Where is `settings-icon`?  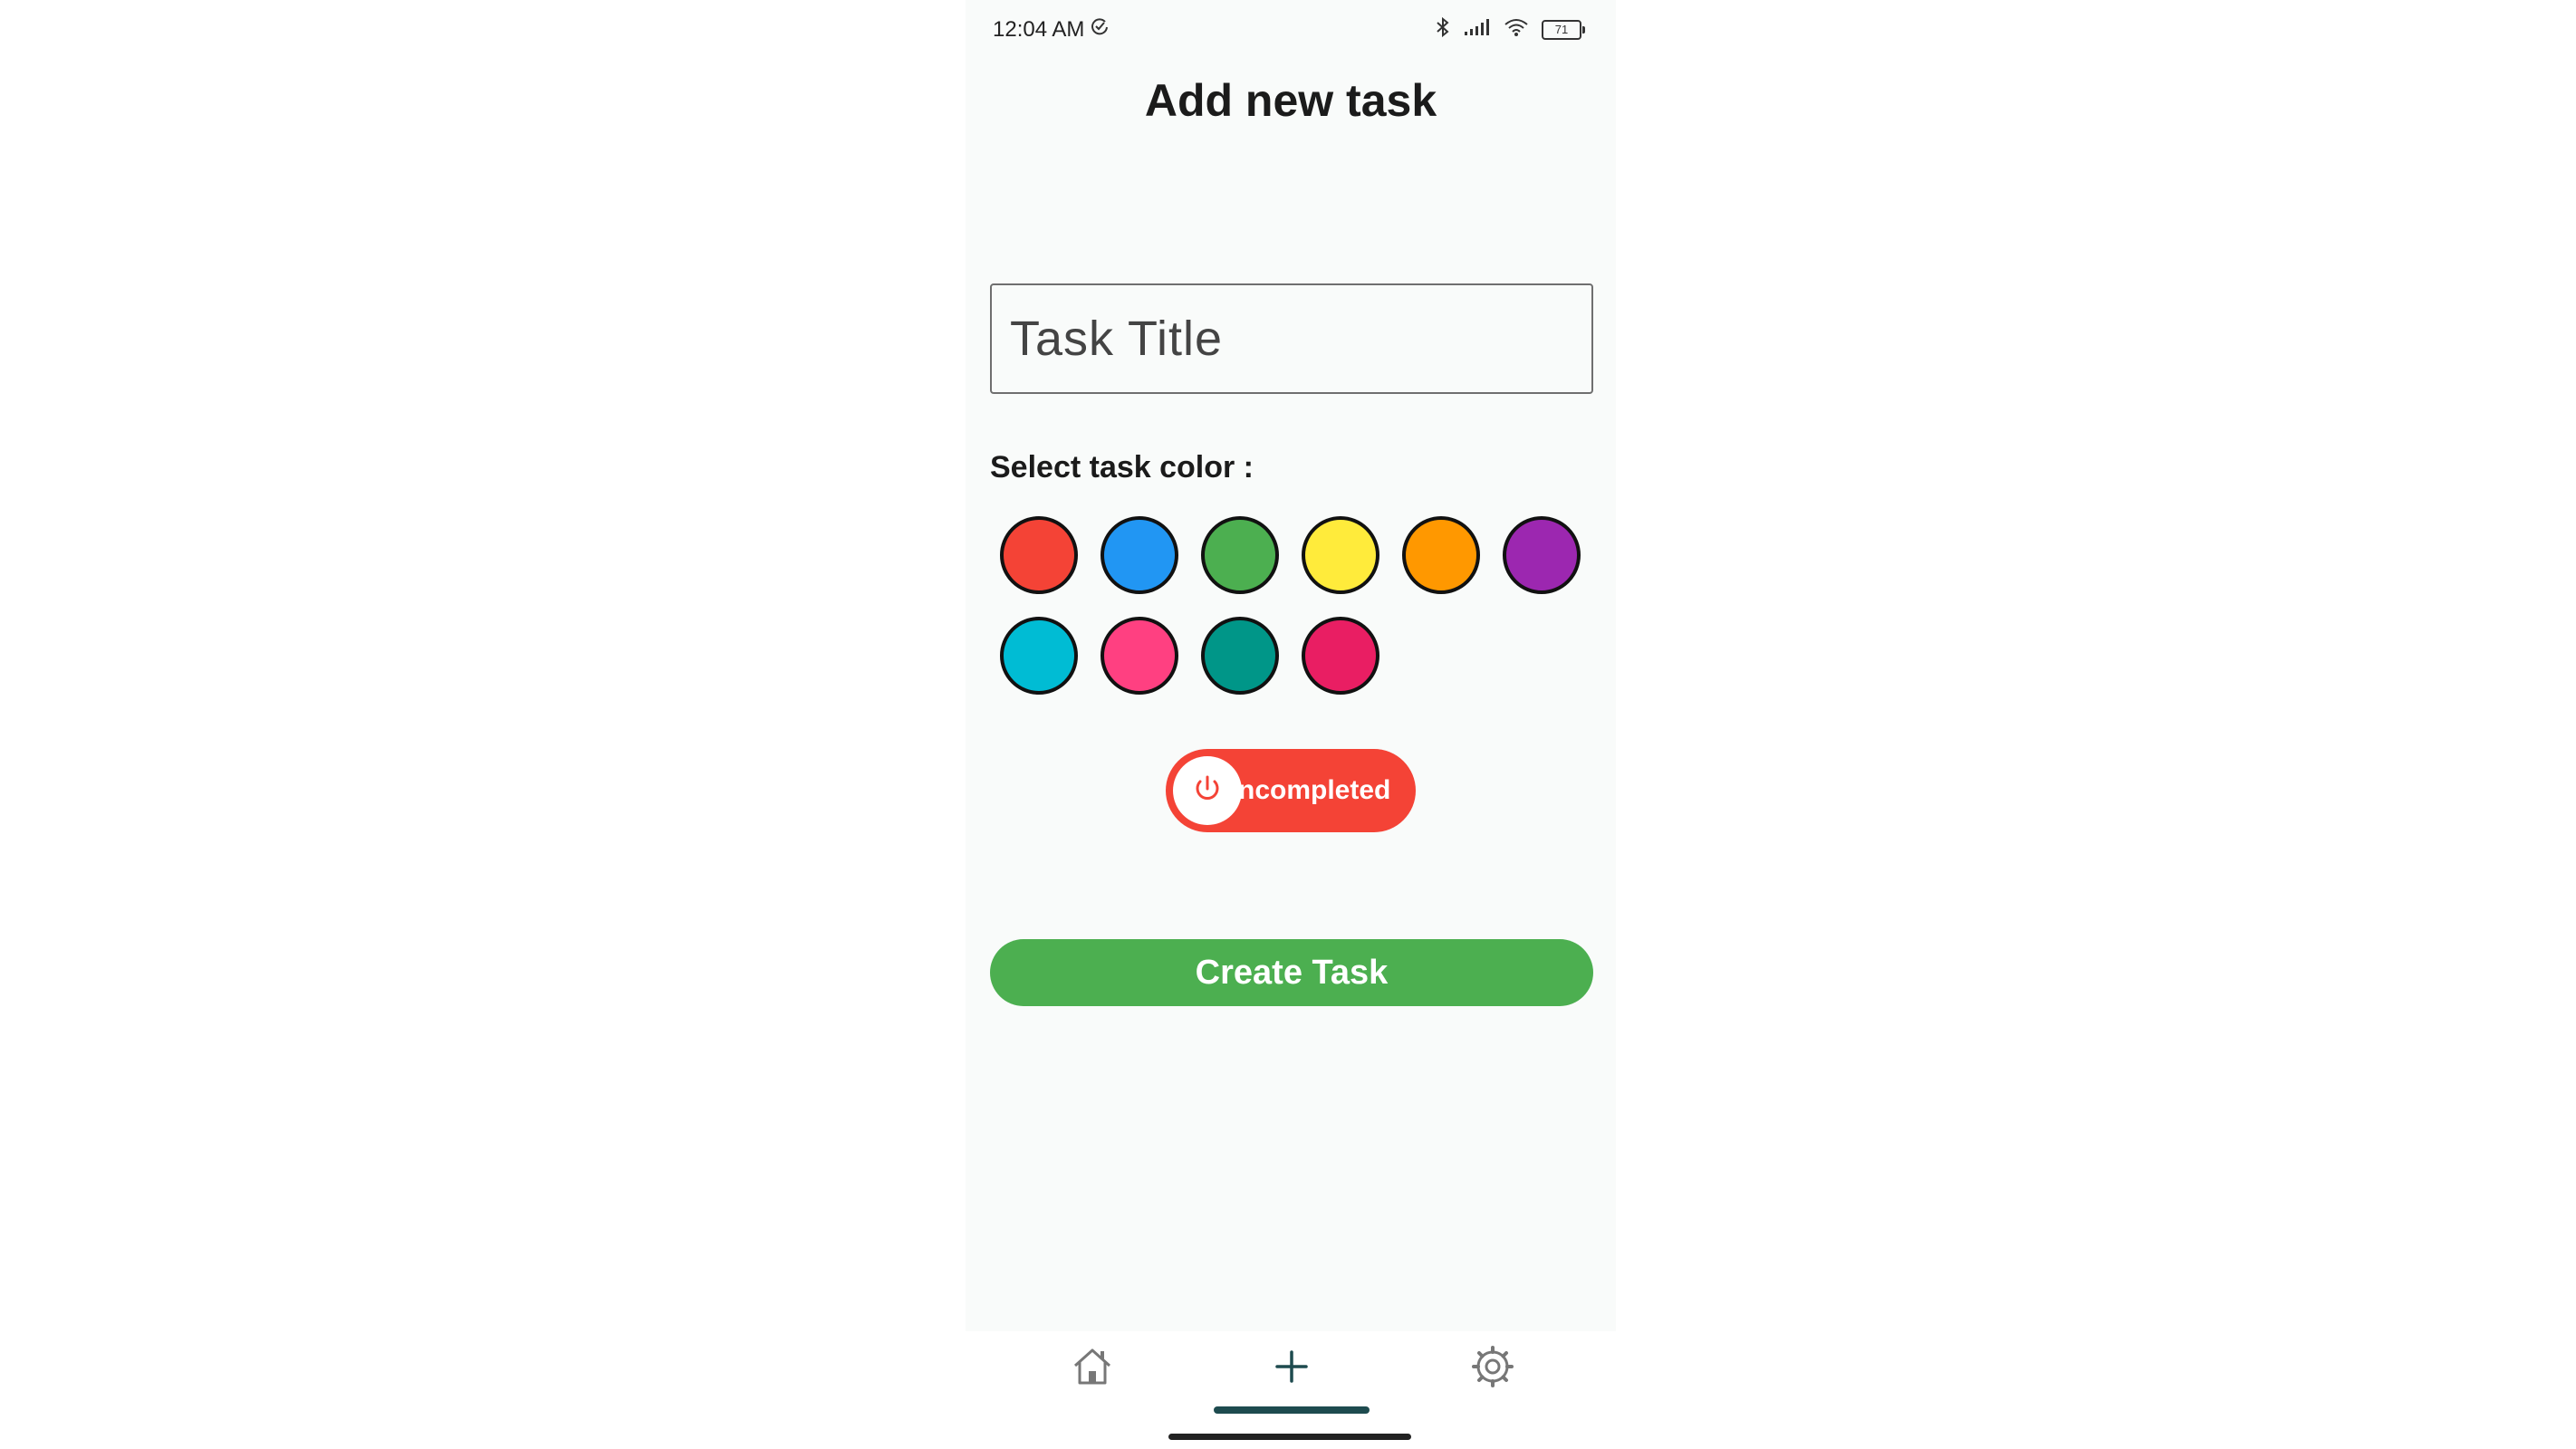
settings-icon is located at coordinates (1492, 1369).